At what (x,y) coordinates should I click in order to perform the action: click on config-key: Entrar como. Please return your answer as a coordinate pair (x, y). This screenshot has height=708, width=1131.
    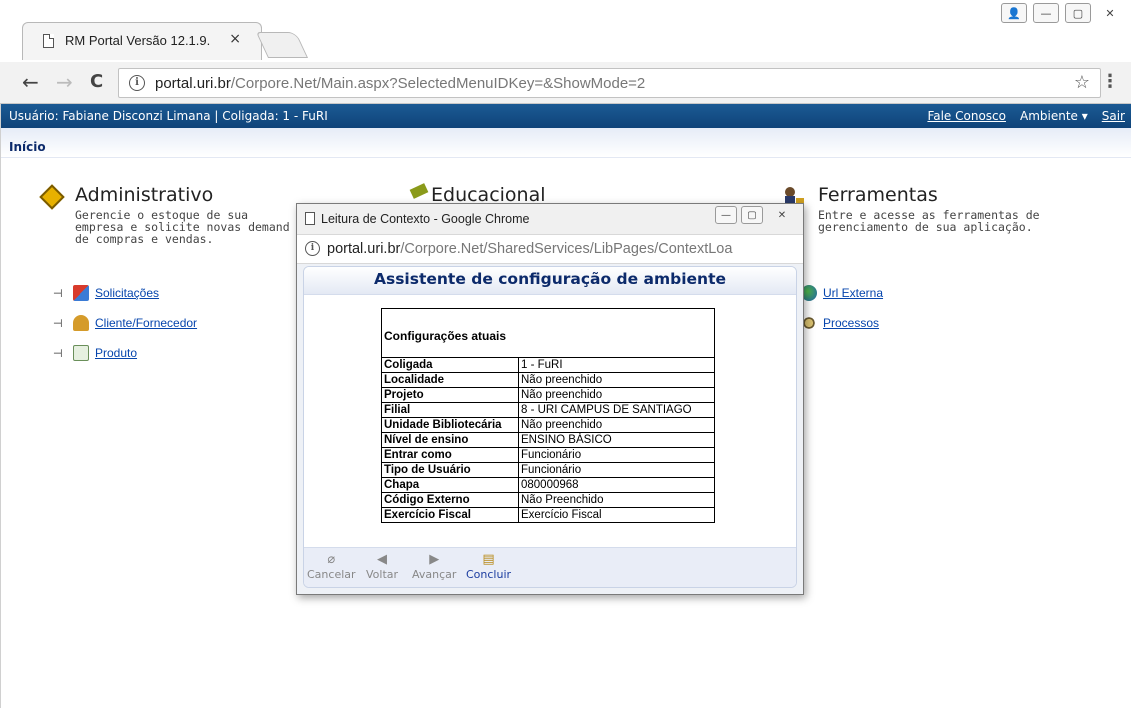
    Looking at the image, I should click on (450, 455).